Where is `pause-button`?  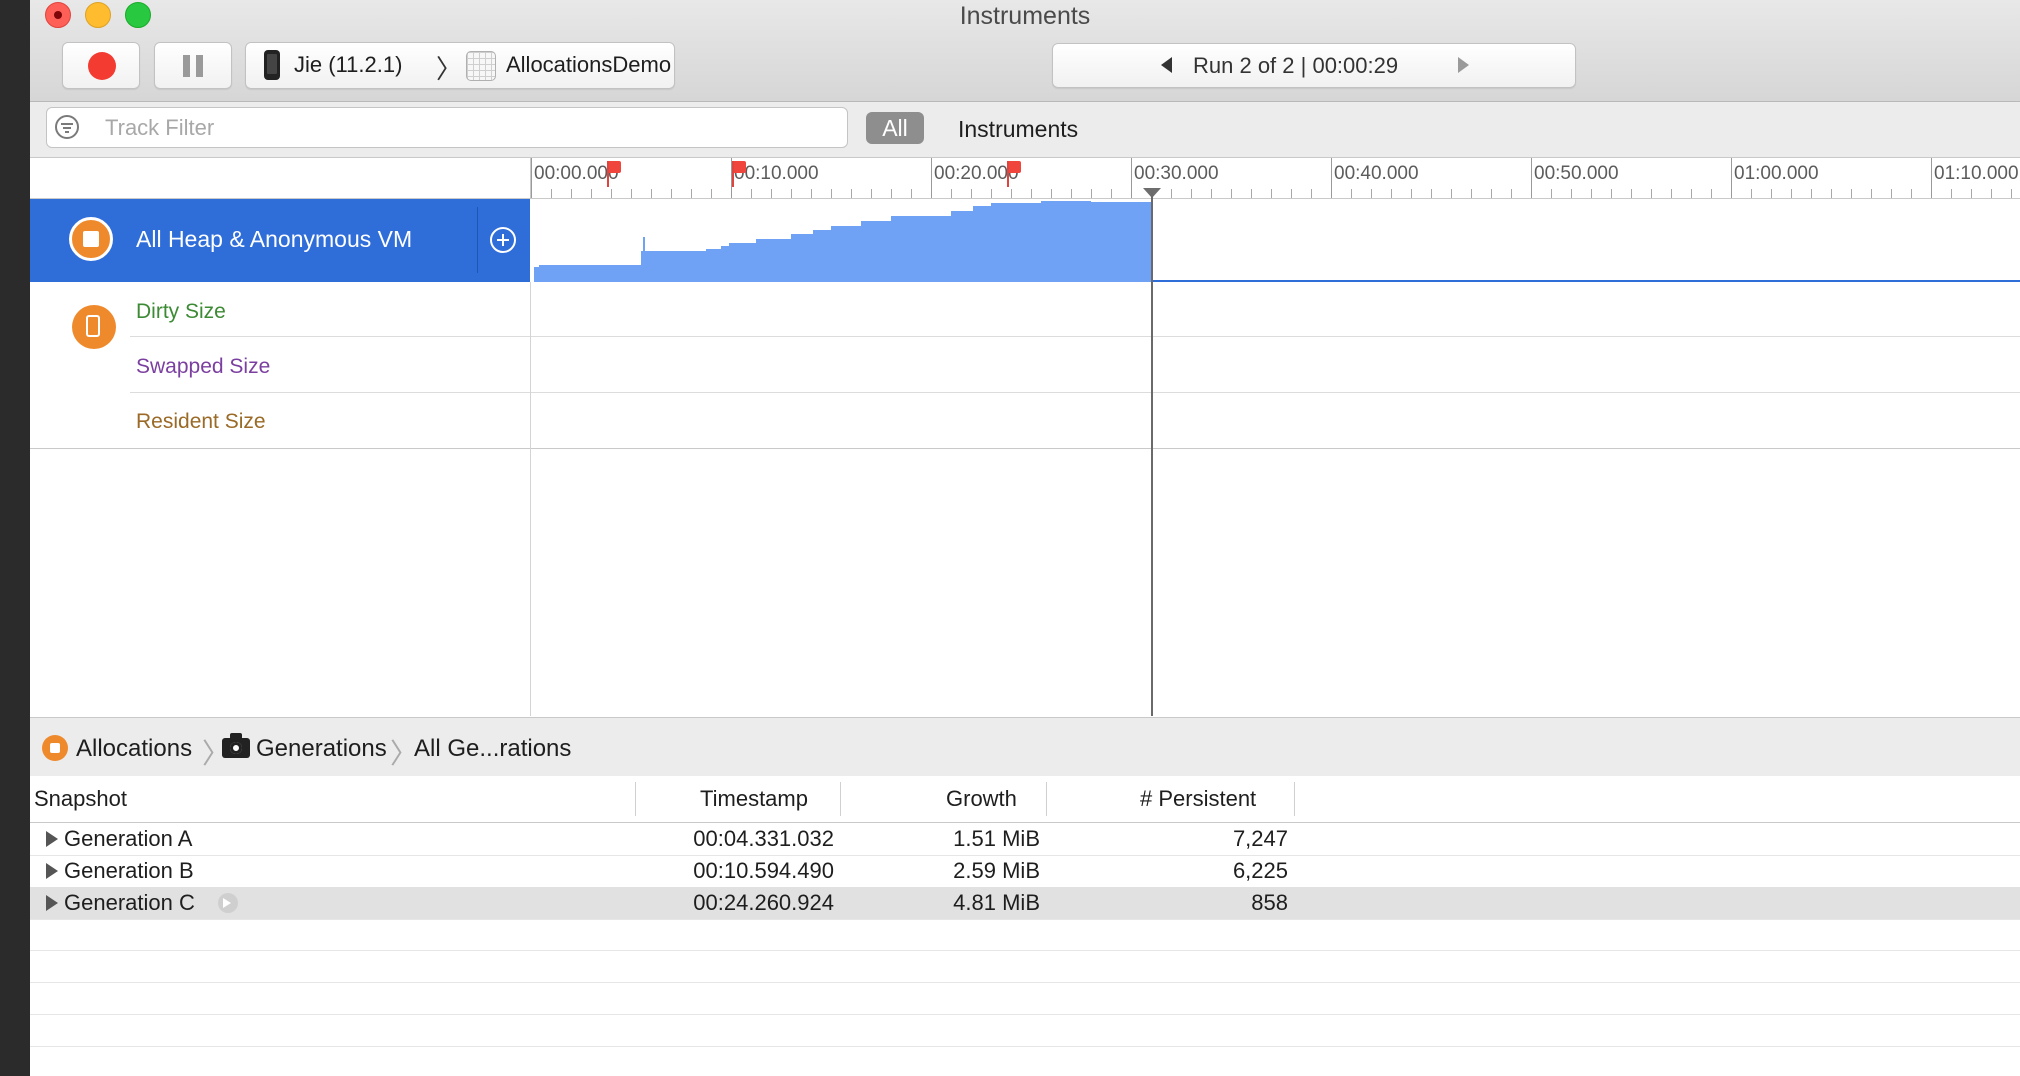 pause-button is located at coordinates (193, 65).